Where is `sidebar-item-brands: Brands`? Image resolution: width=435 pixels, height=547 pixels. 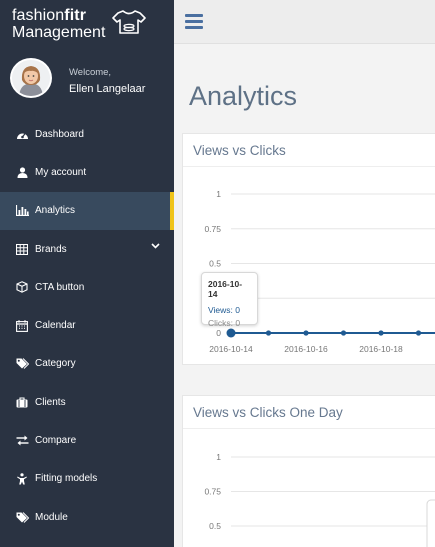
sidebar-item-brands: Brands is located at coordinates (87, 249).